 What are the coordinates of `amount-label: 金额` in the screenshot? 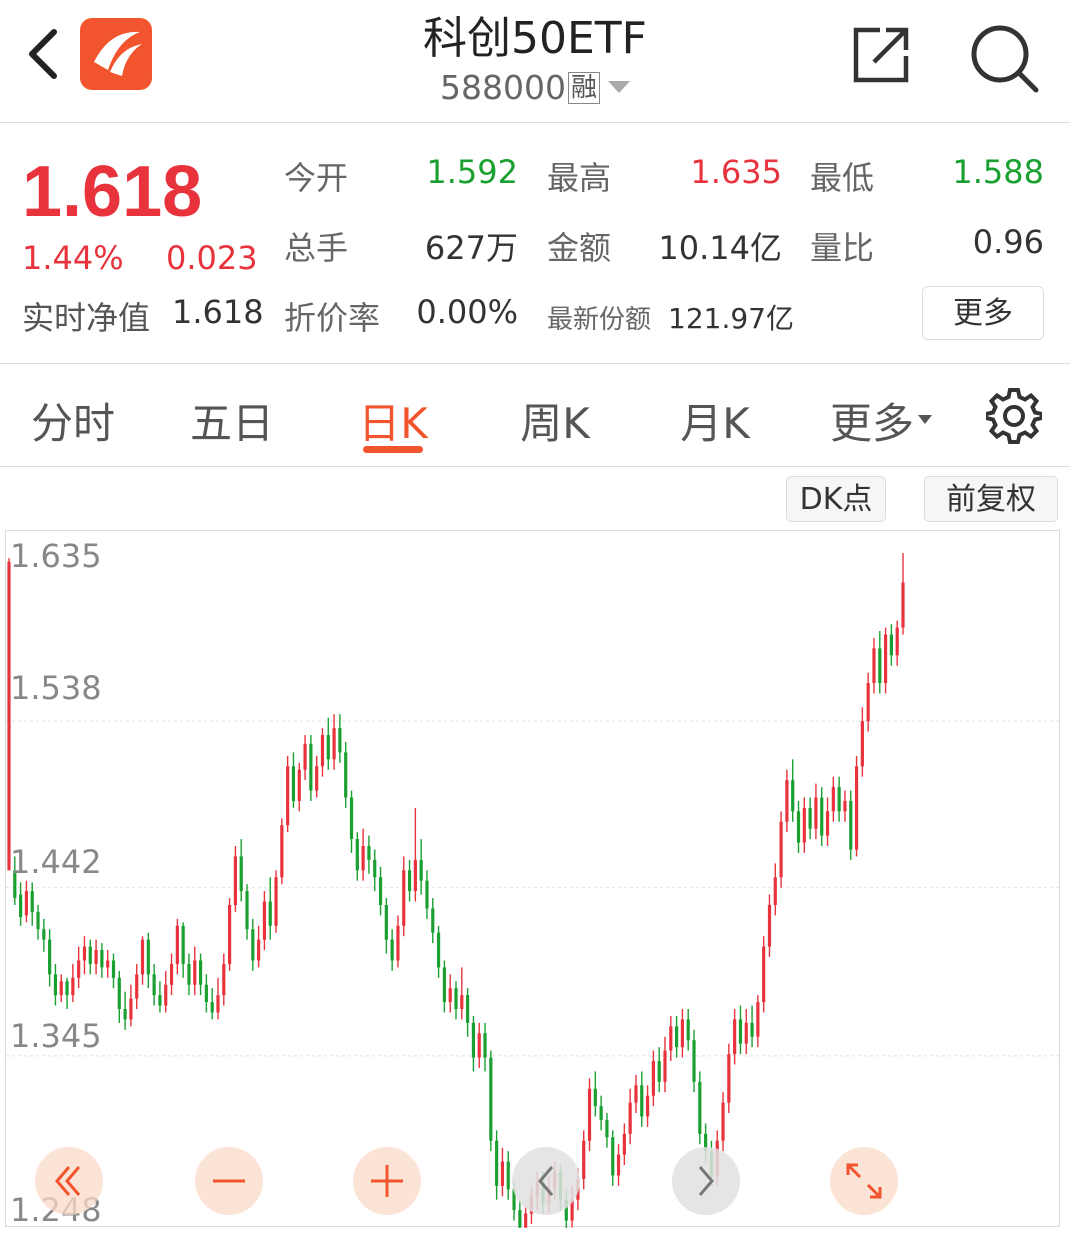 It's located at (579, 248).